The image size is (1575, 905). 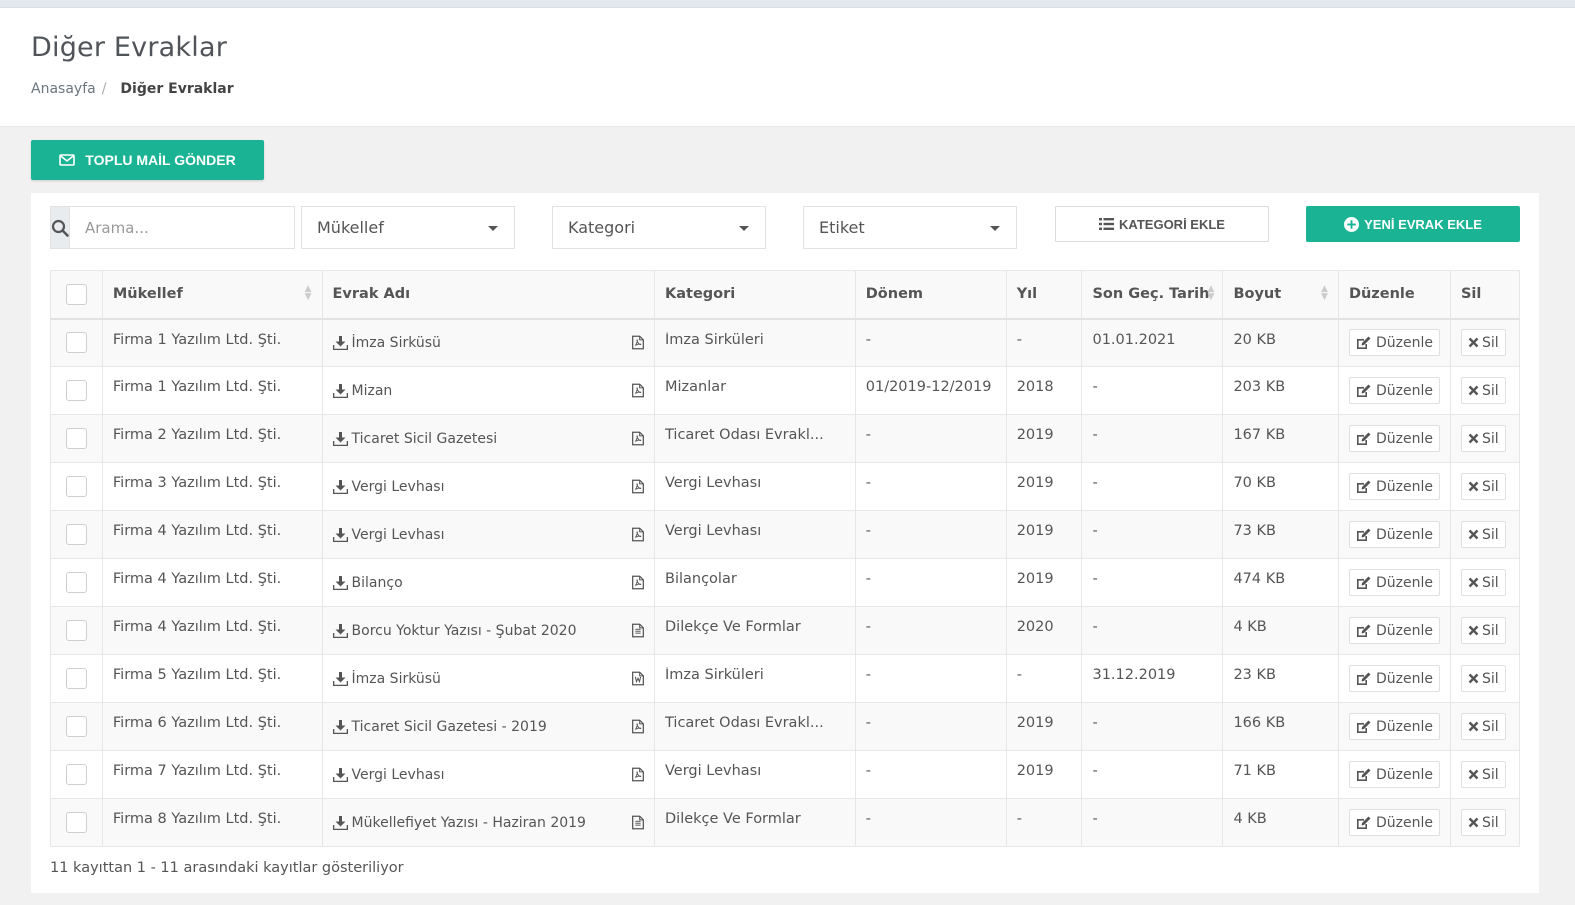 What do you see at coordinates (212, 295) in the screenshot?
I see `header-mukellef: Mükellef ▲ ▼` at bounding box center [212, 295].